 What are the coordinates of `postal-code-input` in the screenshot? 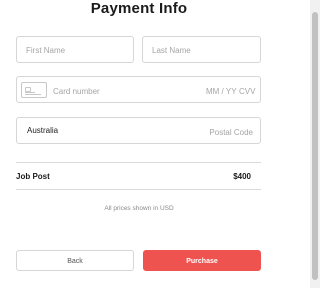 It's located at (225, 132).